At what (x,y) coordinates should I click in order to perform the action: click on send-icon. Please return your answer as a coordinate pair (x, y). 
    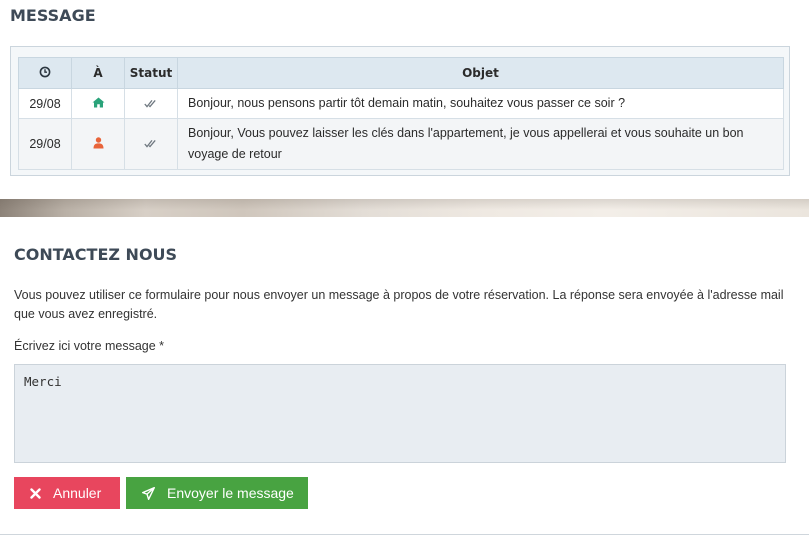
    Looking at the image, I should click on (148, 493).